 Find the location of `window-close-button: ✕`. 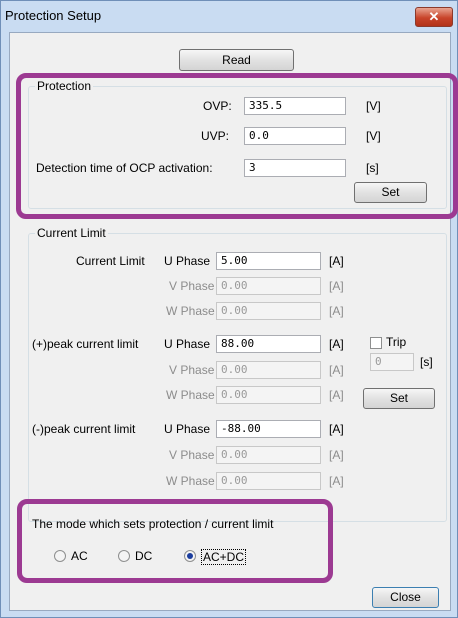

window-close-button: ✕ is located at coordinates (434, 17).